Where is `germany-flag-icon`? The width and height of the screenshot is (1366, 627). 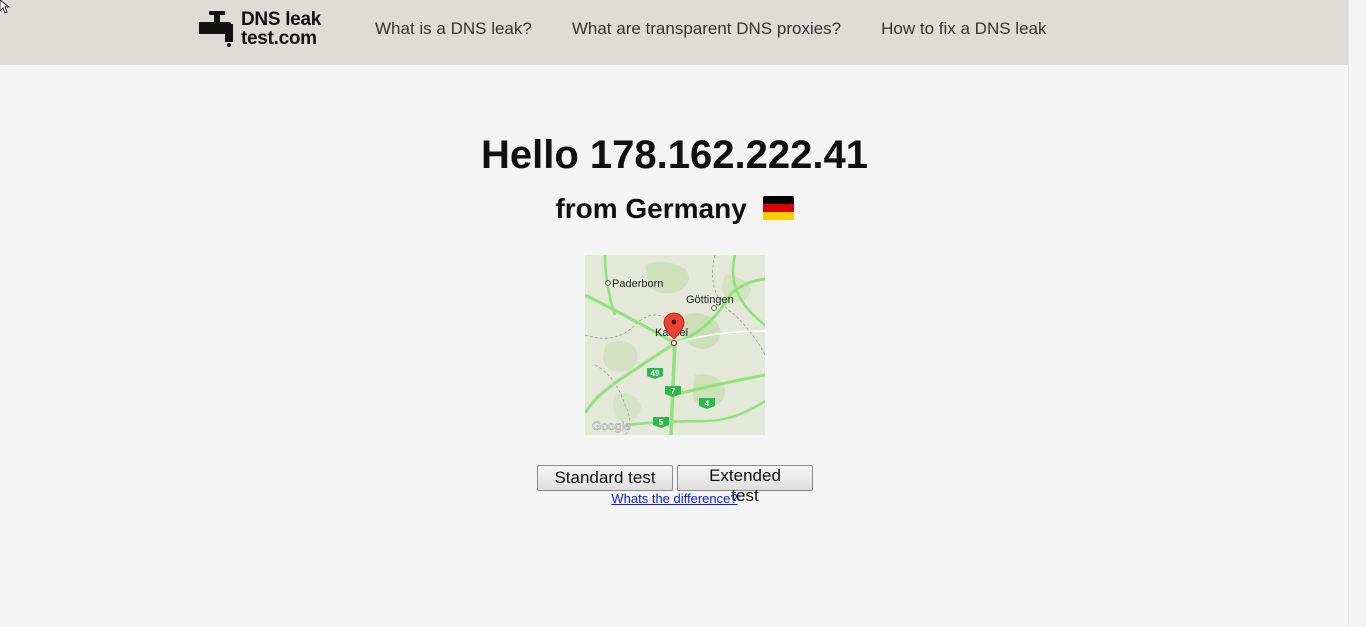 germany-flag-icon is located at coordinates (778, 208).